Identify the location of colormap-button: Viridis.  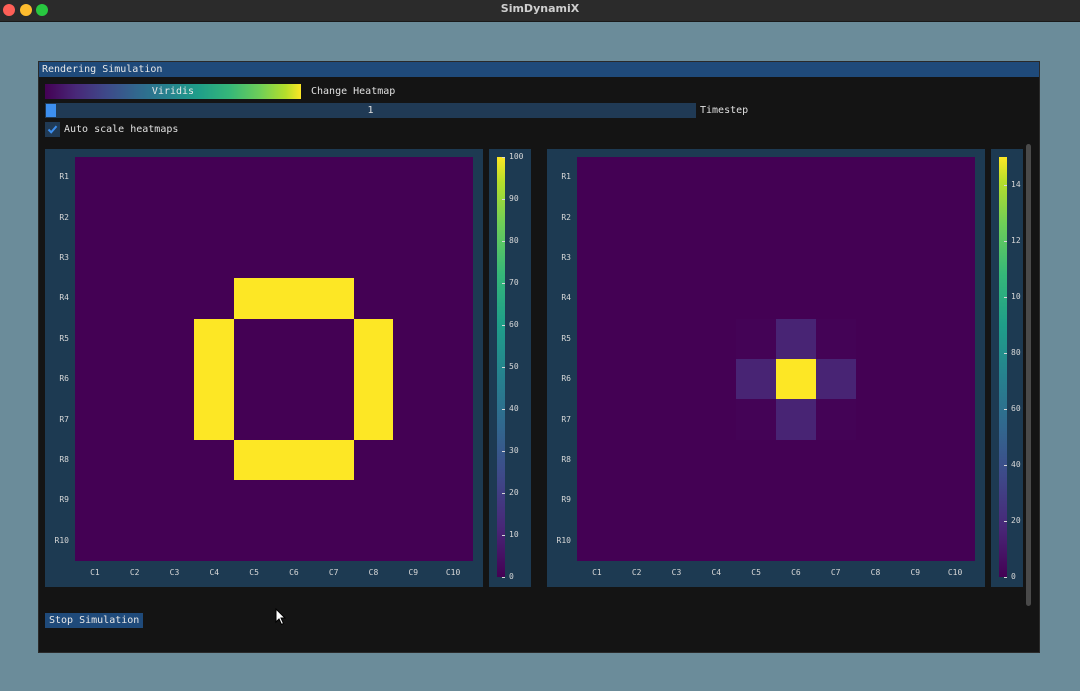
(173, 91).